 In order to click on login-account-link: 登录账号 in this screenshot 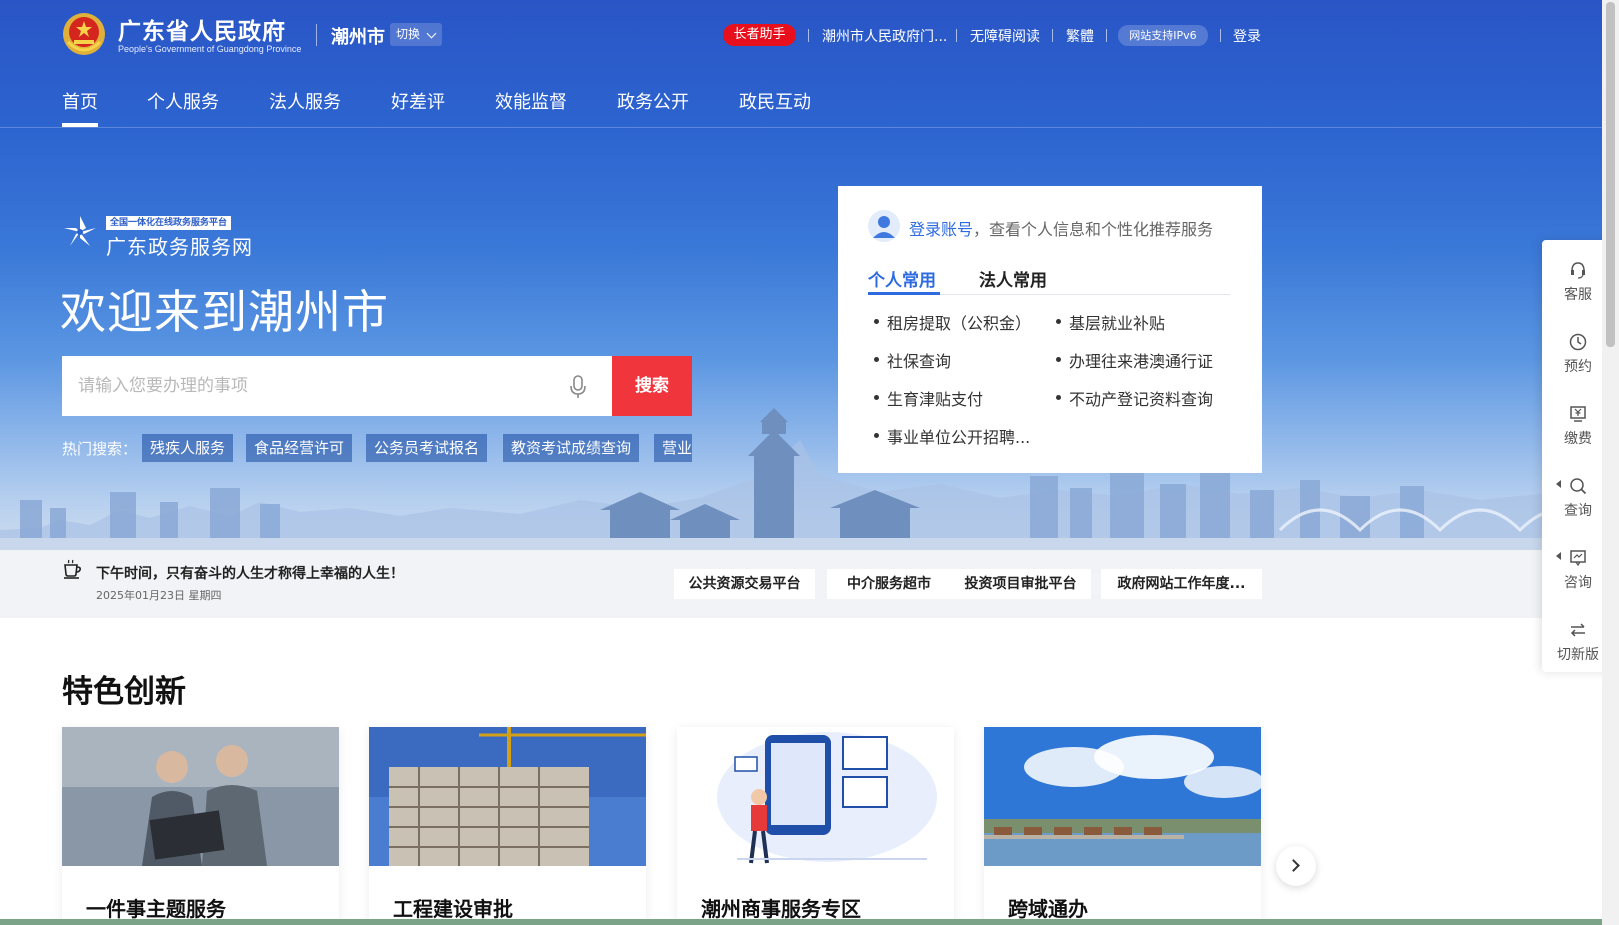, I will do `click(941, 229)`.